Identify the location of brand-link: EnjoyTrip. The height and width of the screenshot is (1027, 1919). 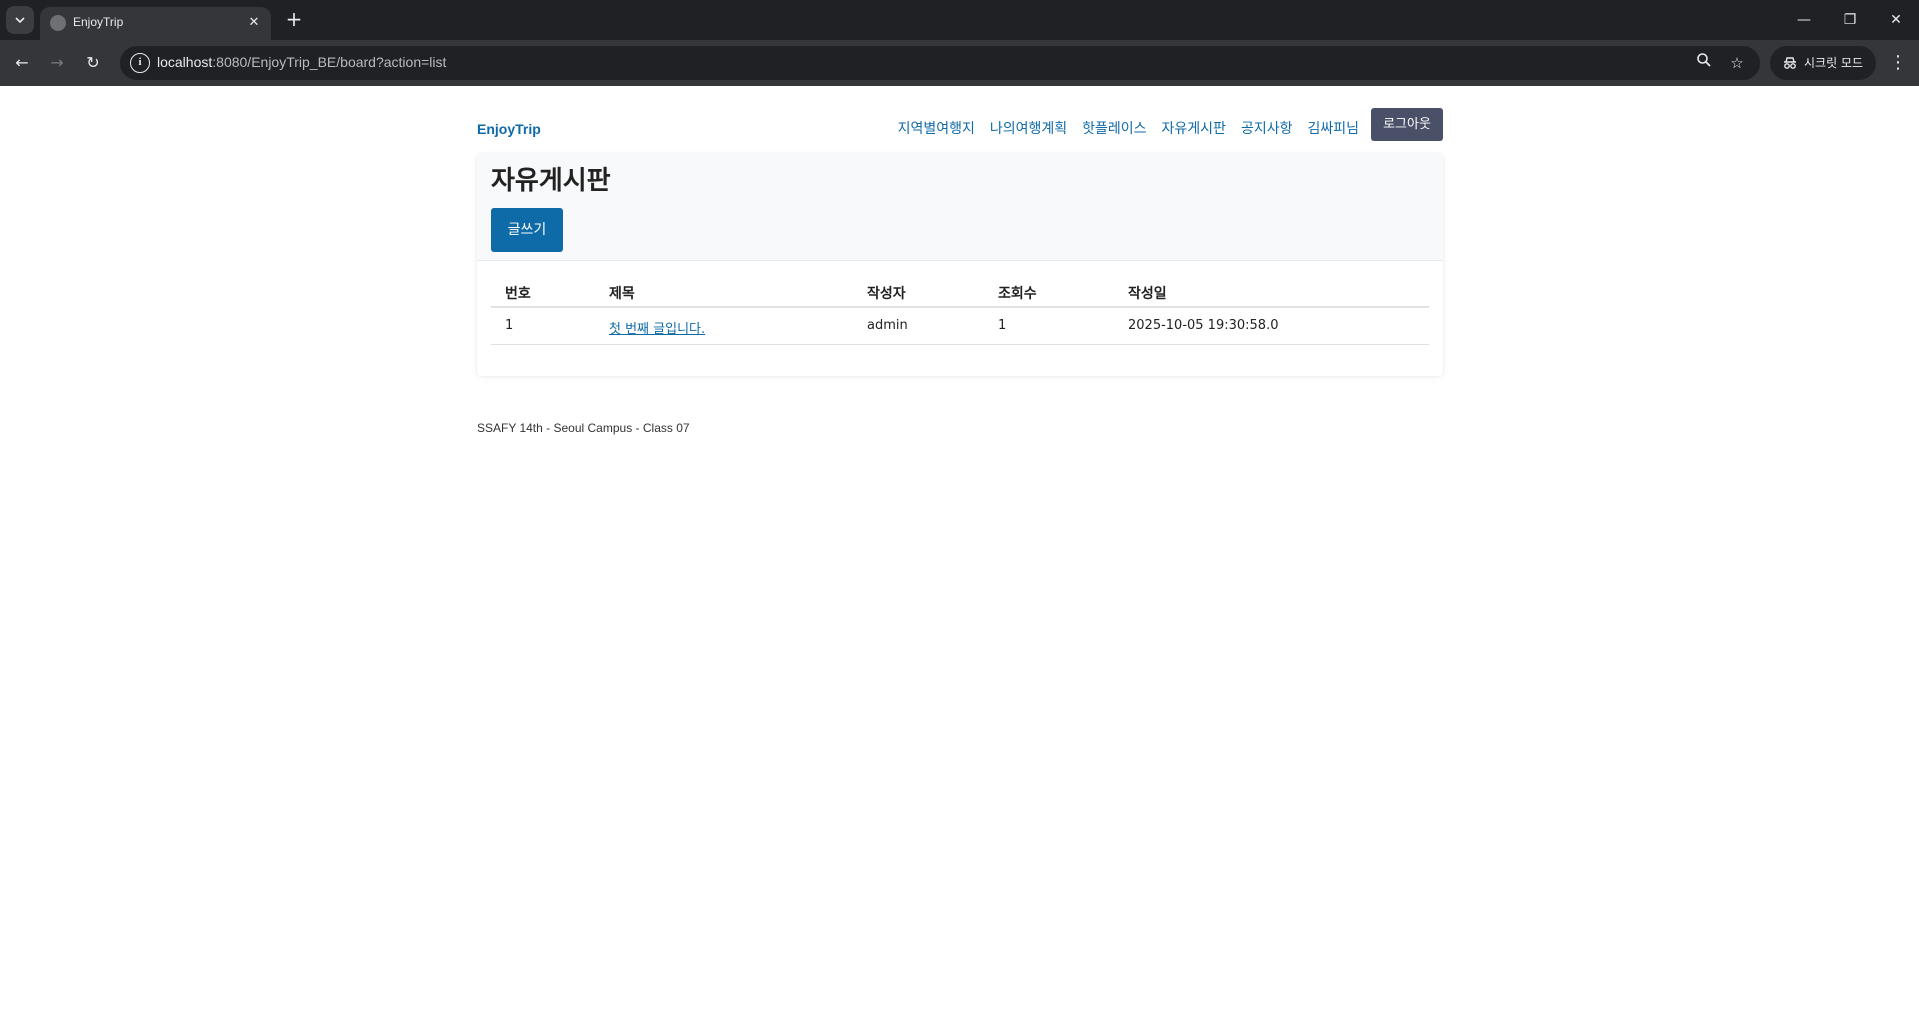
(509, 129).